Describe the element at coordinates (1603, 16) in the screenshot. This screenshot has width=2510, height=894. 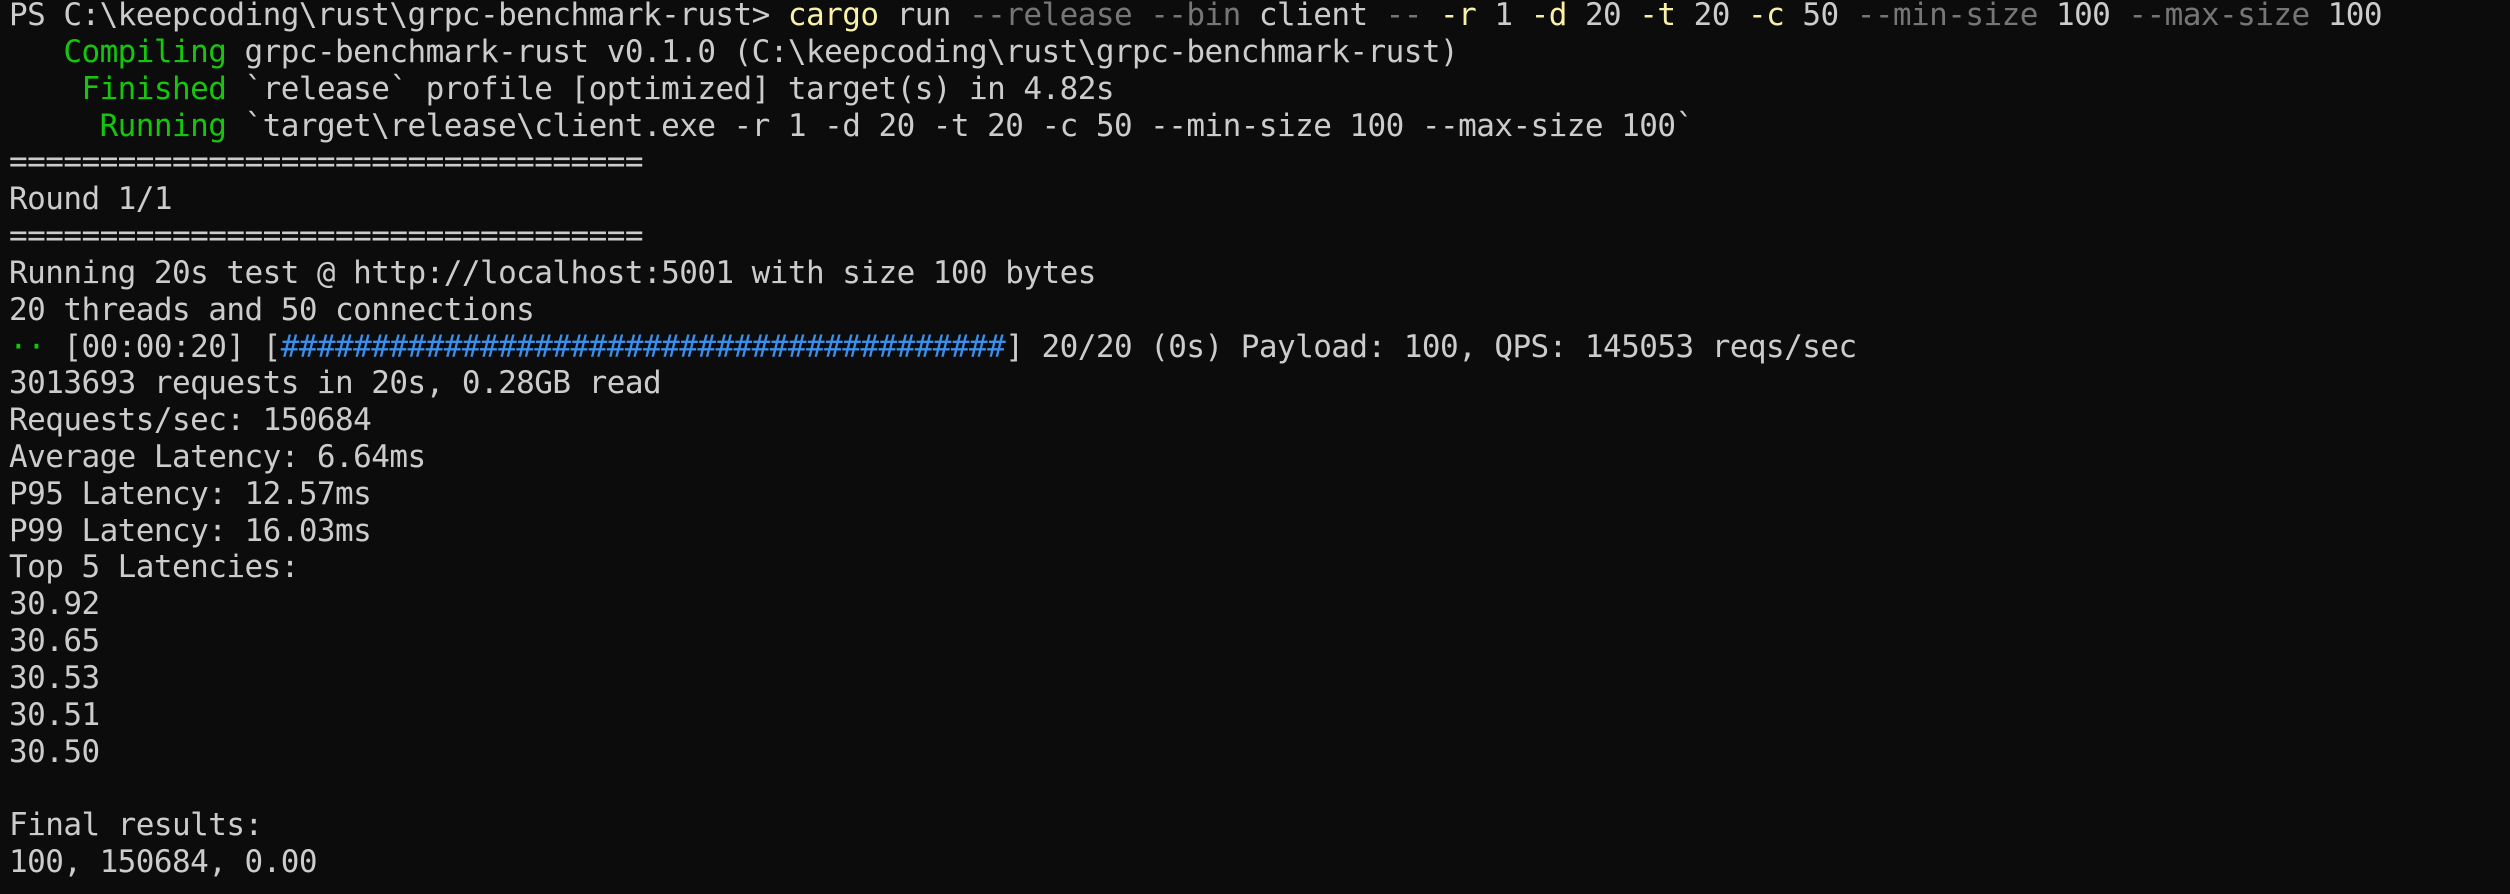
I see `cmd-d-val: 20` at that location.